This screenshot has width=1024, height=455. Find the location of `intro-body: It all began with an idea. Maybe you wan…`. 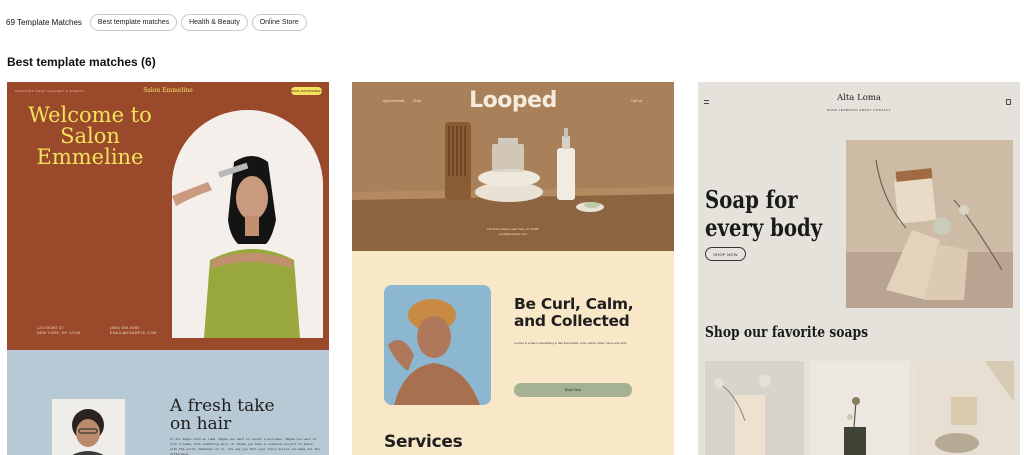

intro-body: It all began with an idea. Maybe you wan… is located at coordinates (245, 446).